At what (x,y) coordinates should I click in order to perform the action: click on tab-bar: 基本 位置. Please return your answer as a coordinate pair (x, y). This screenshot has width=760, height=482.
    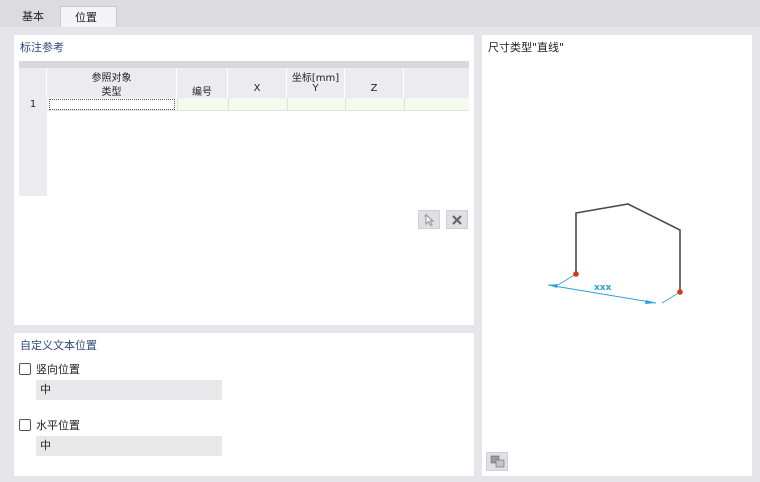
    Looking at the image, I should click on (380, 13).